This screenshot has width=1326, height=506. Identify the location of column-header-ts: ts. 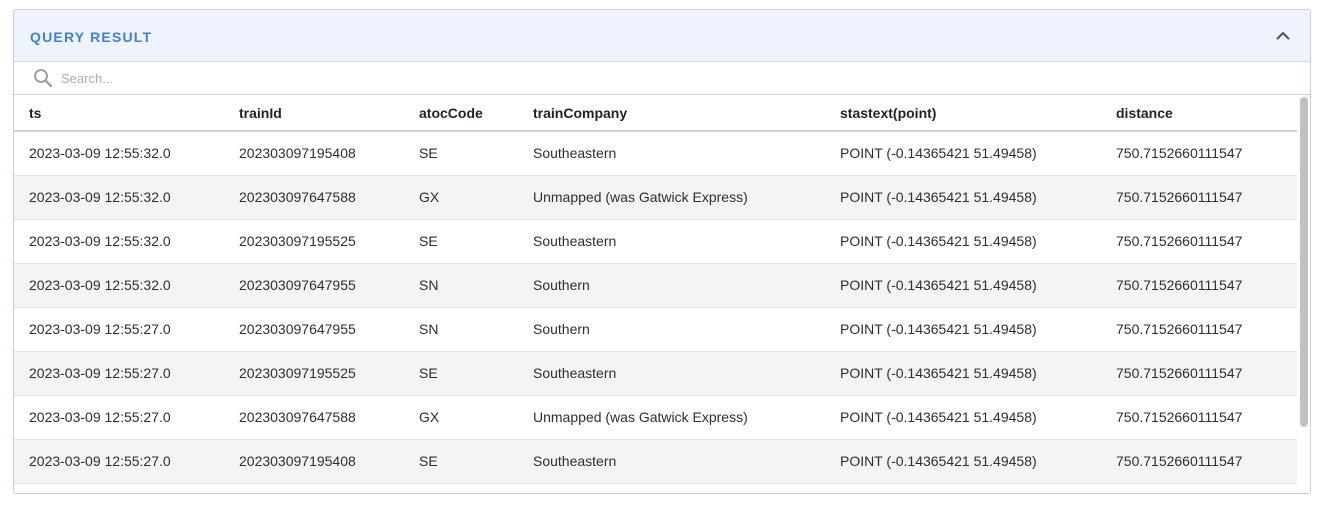
(119, 113).